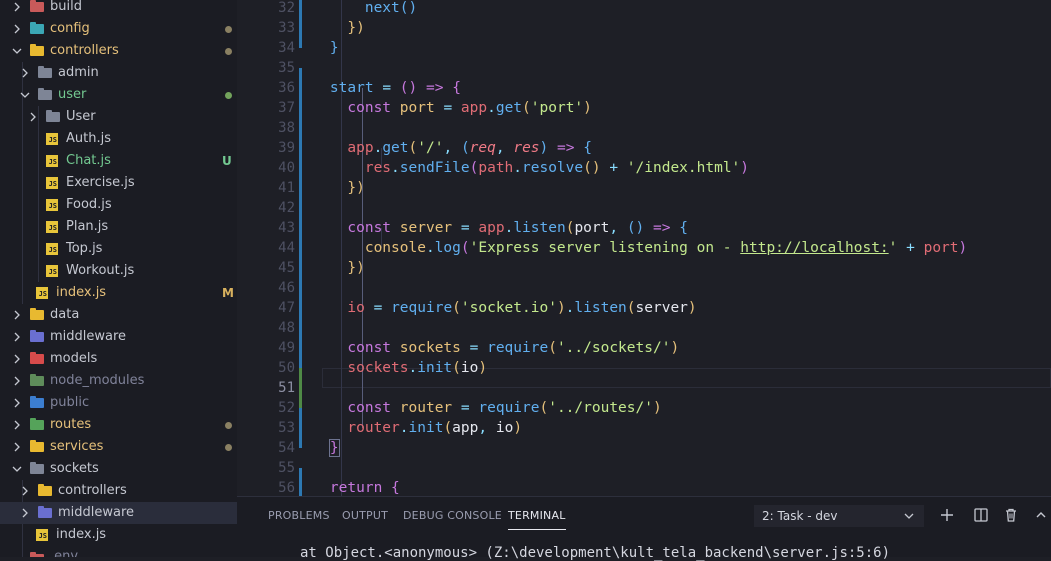 Image resolution: width=1051 pixels, height=561 pixels. What do you see at coordinates (118, 117) in the screenshot?
I see `tree-item-user: User` at bounding box center [118, 117].